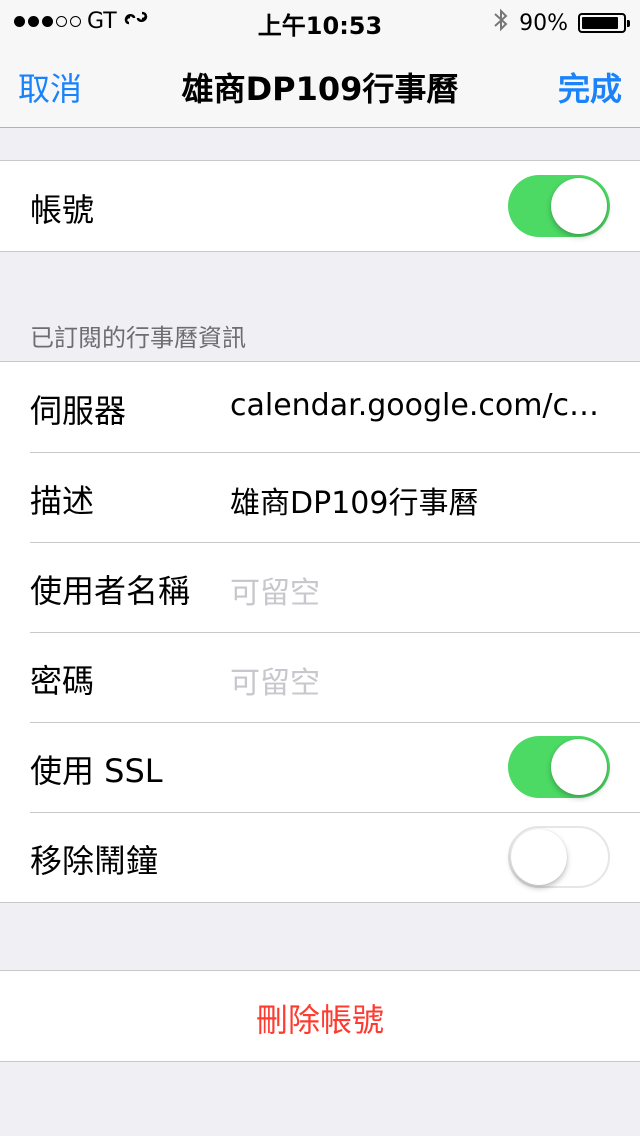 The height and width of the screenshot is (1136, 640). I want to click on description-label: 描述, so click(62, 501).